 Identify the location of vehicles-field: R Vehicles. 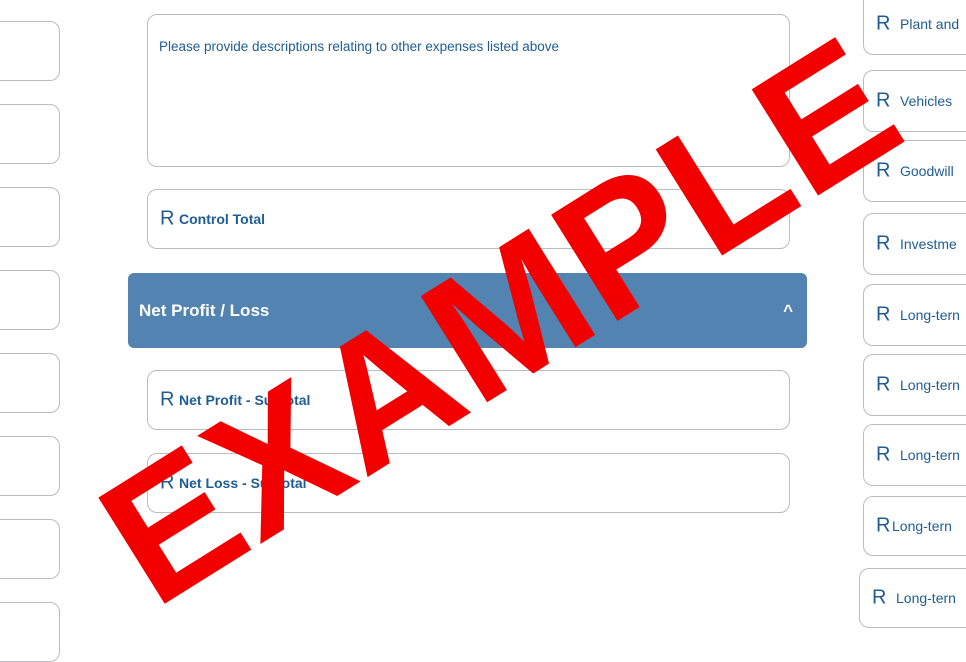
(914, 101).